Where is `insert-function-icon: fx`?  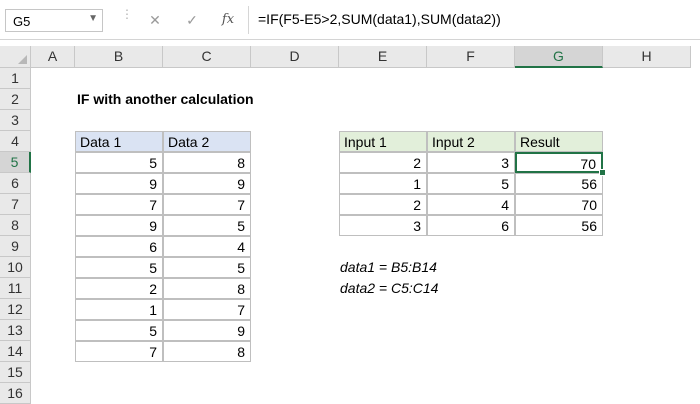 insert-function-icon: fx is located at coordinates (228, 20).